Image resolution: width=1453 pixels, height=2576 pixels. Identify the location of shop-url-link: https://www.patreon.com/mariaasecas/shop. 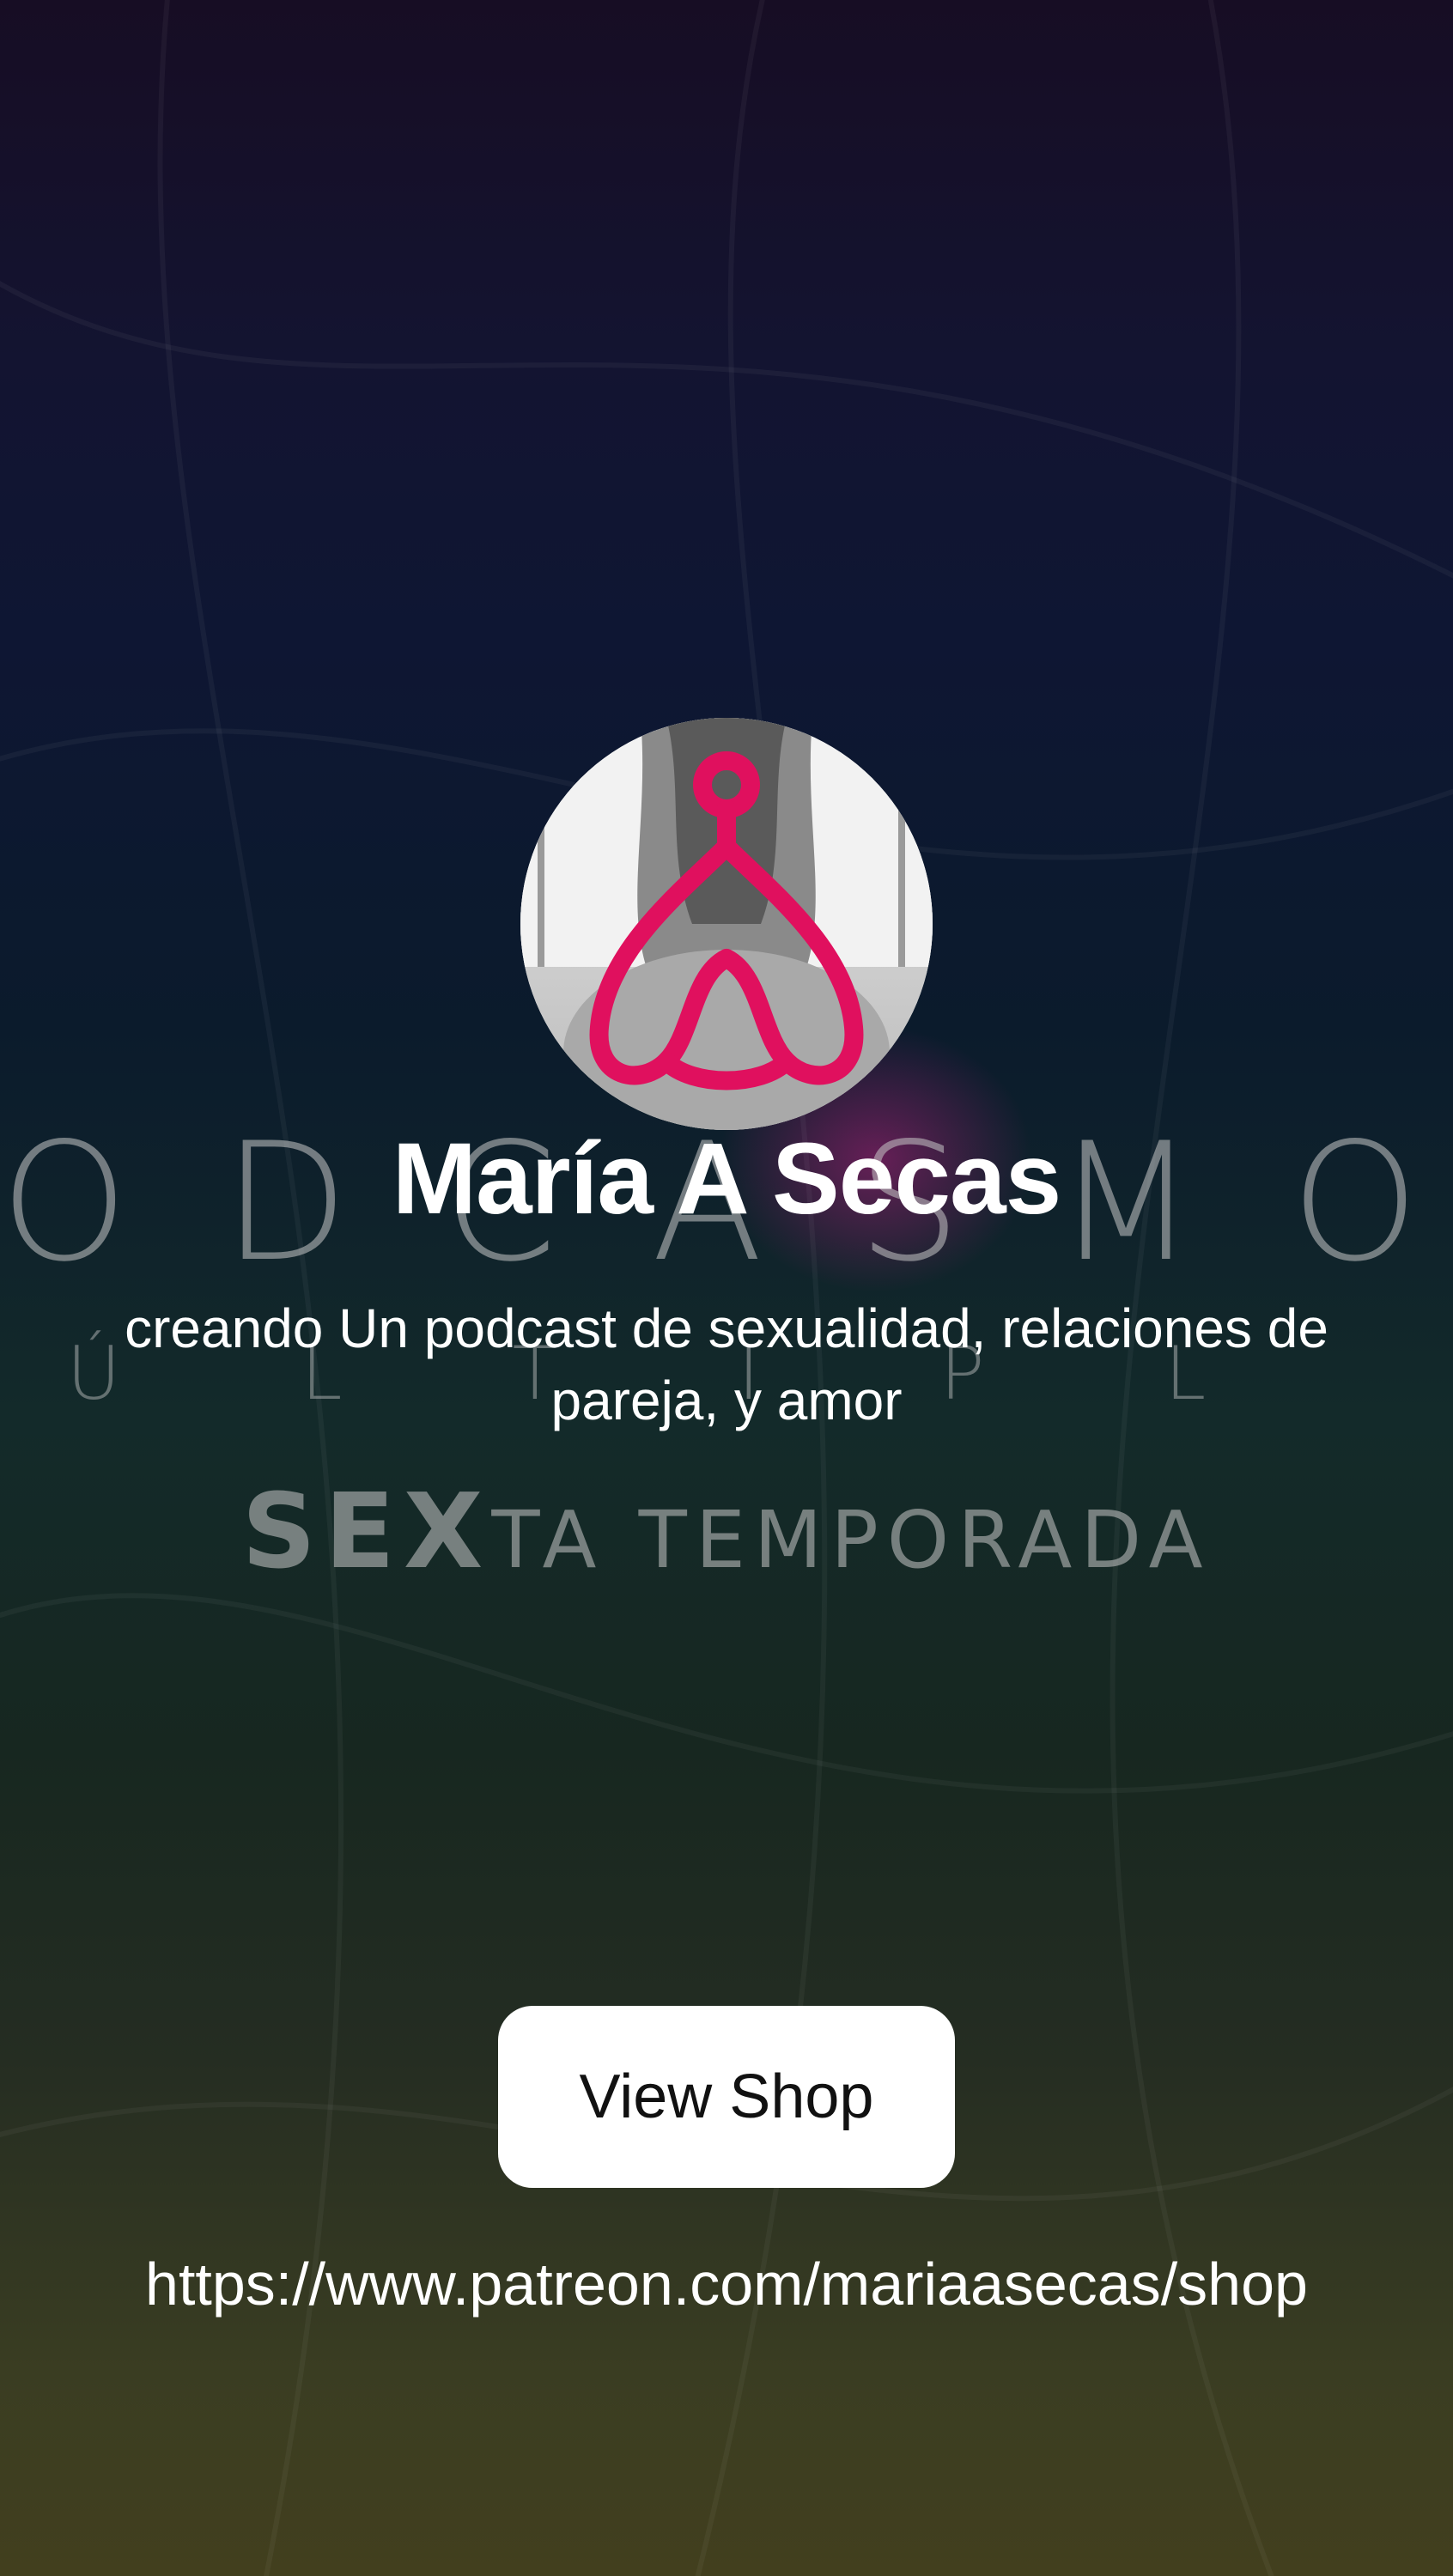
(727, 2284).